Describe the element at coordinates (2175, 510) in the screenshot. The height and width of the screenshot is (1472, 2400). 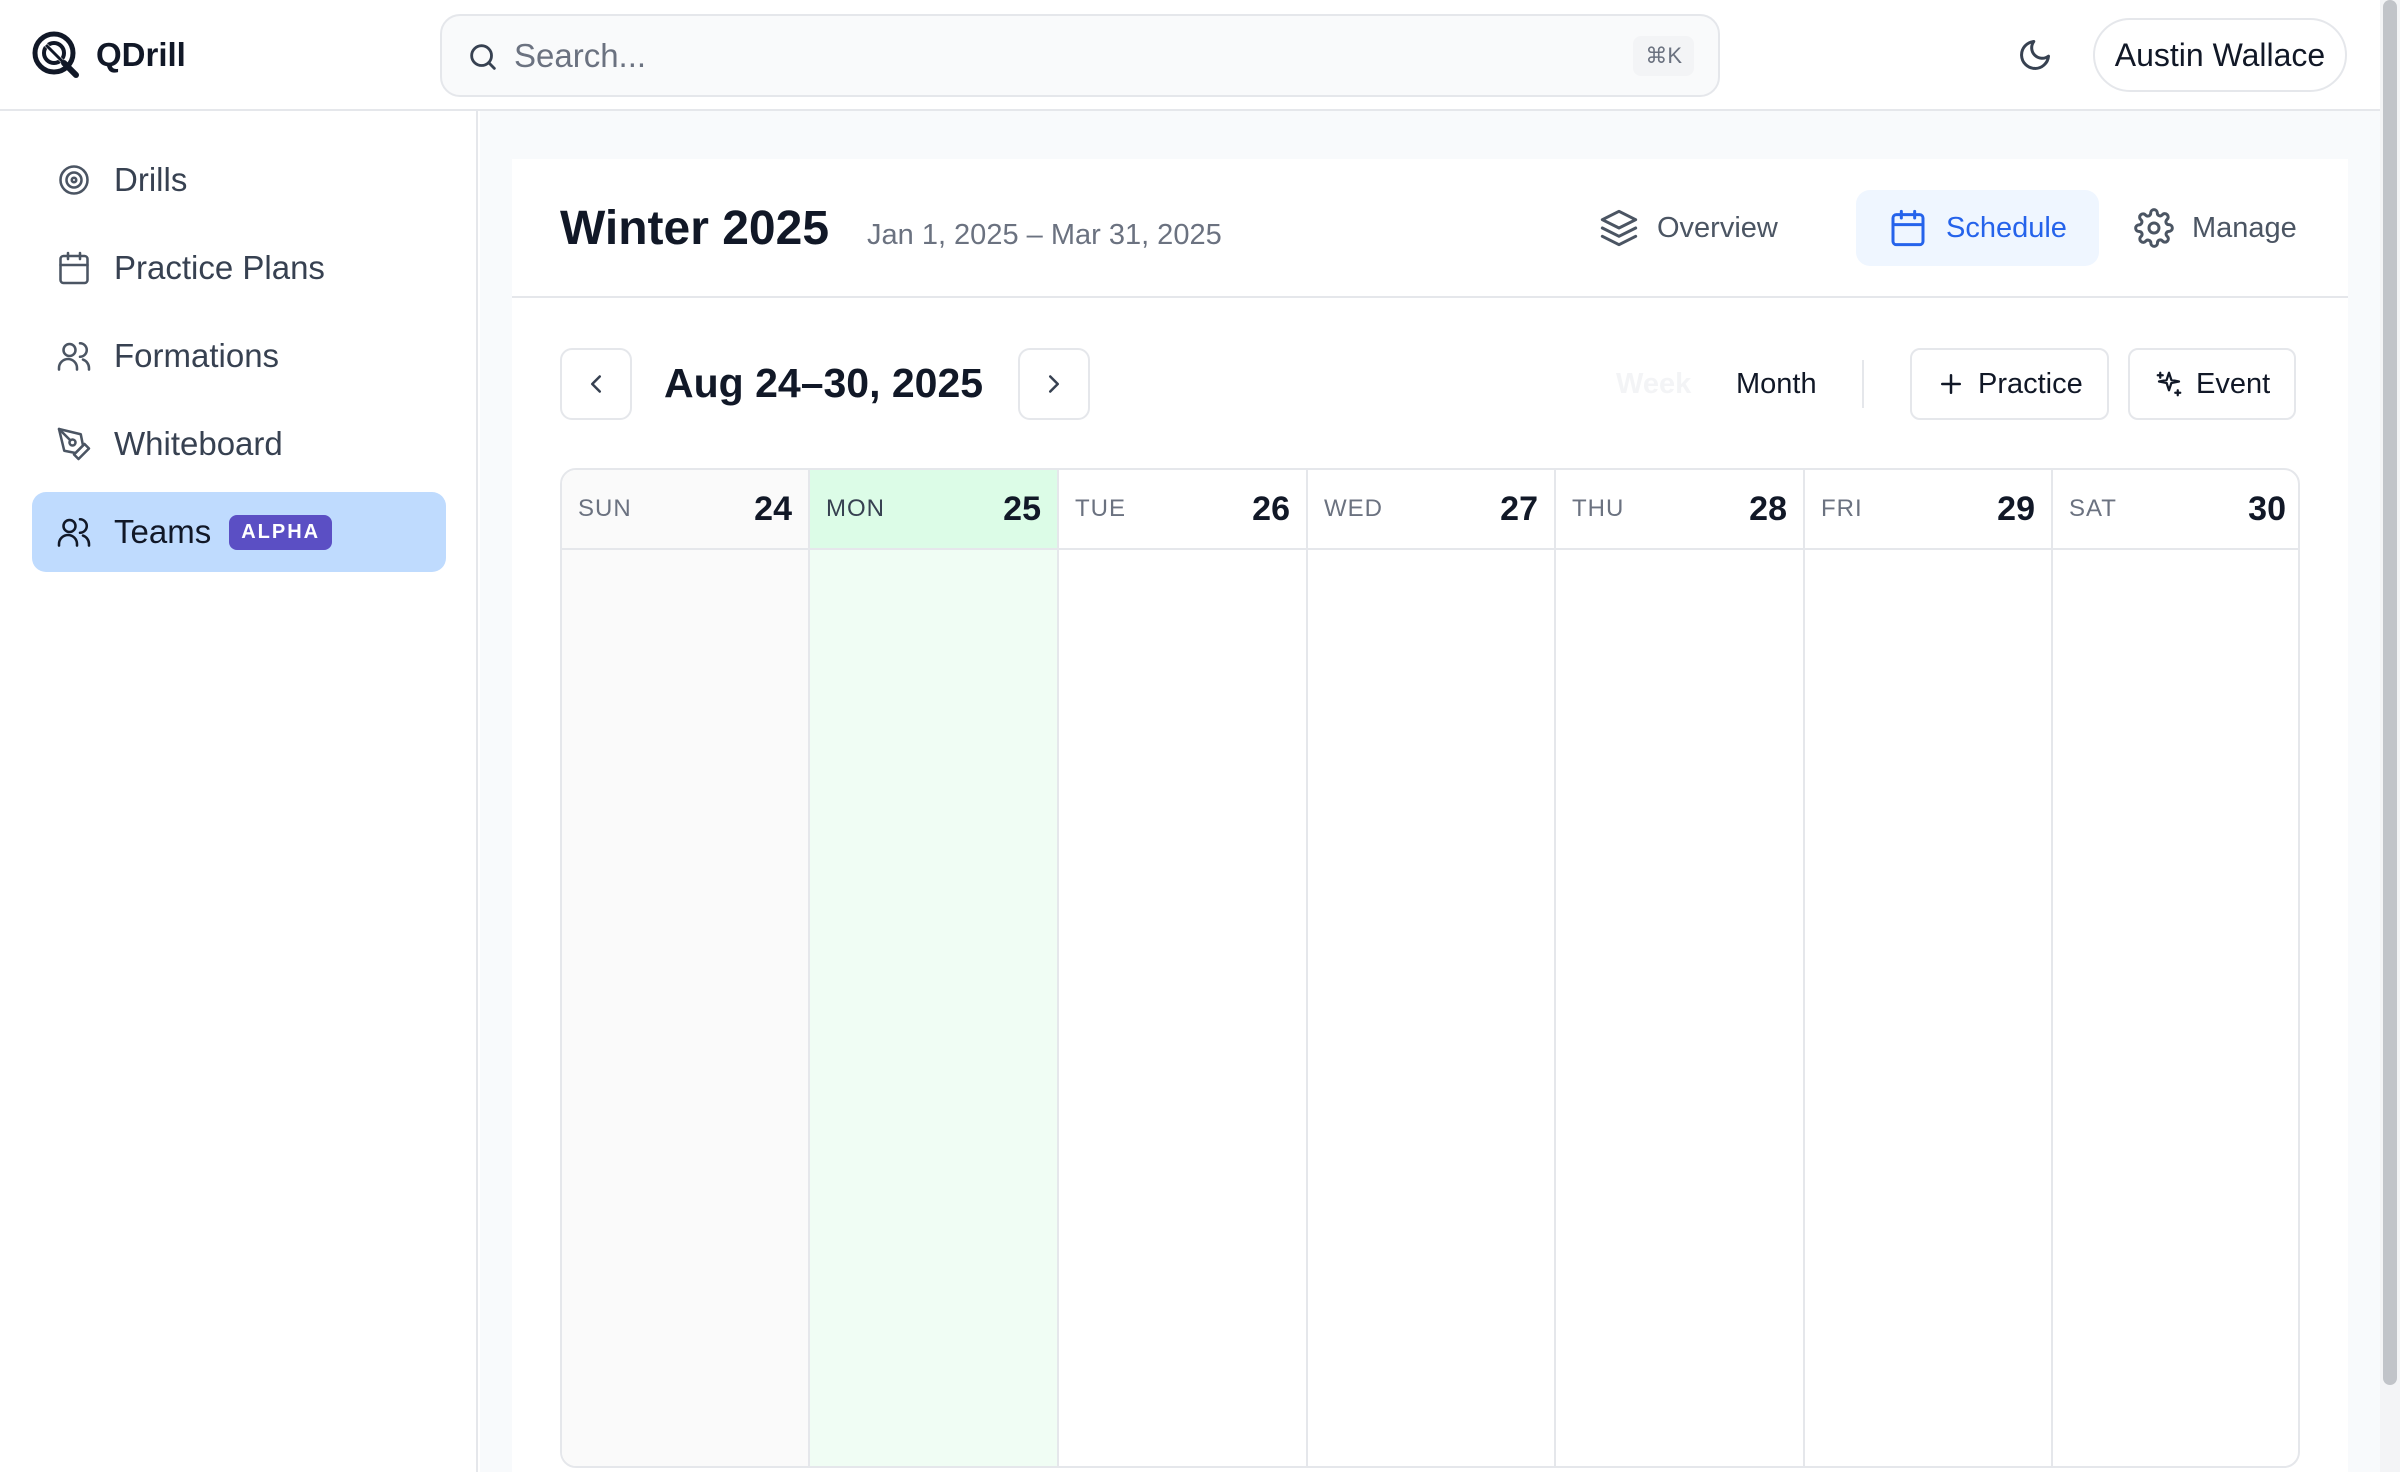
I see `day-header: SAT 30` at that location.